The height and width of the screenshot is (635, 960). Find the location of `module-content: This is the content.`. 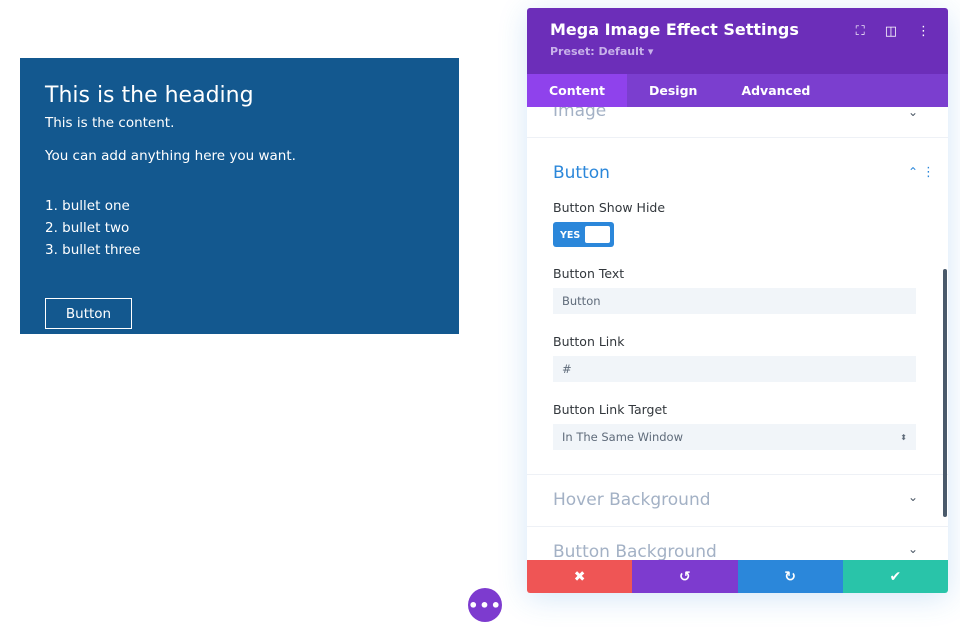

module-content: This is the content. is located at coordinates (110, 123).